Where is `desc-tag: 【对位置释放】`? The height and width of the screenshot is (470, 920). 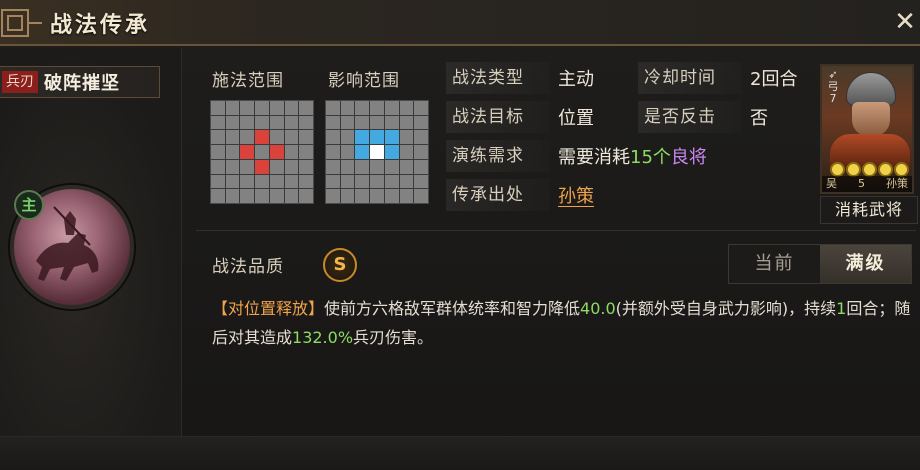 desc-tag: 【对位置释放】 is located at coordinates (268, 308).